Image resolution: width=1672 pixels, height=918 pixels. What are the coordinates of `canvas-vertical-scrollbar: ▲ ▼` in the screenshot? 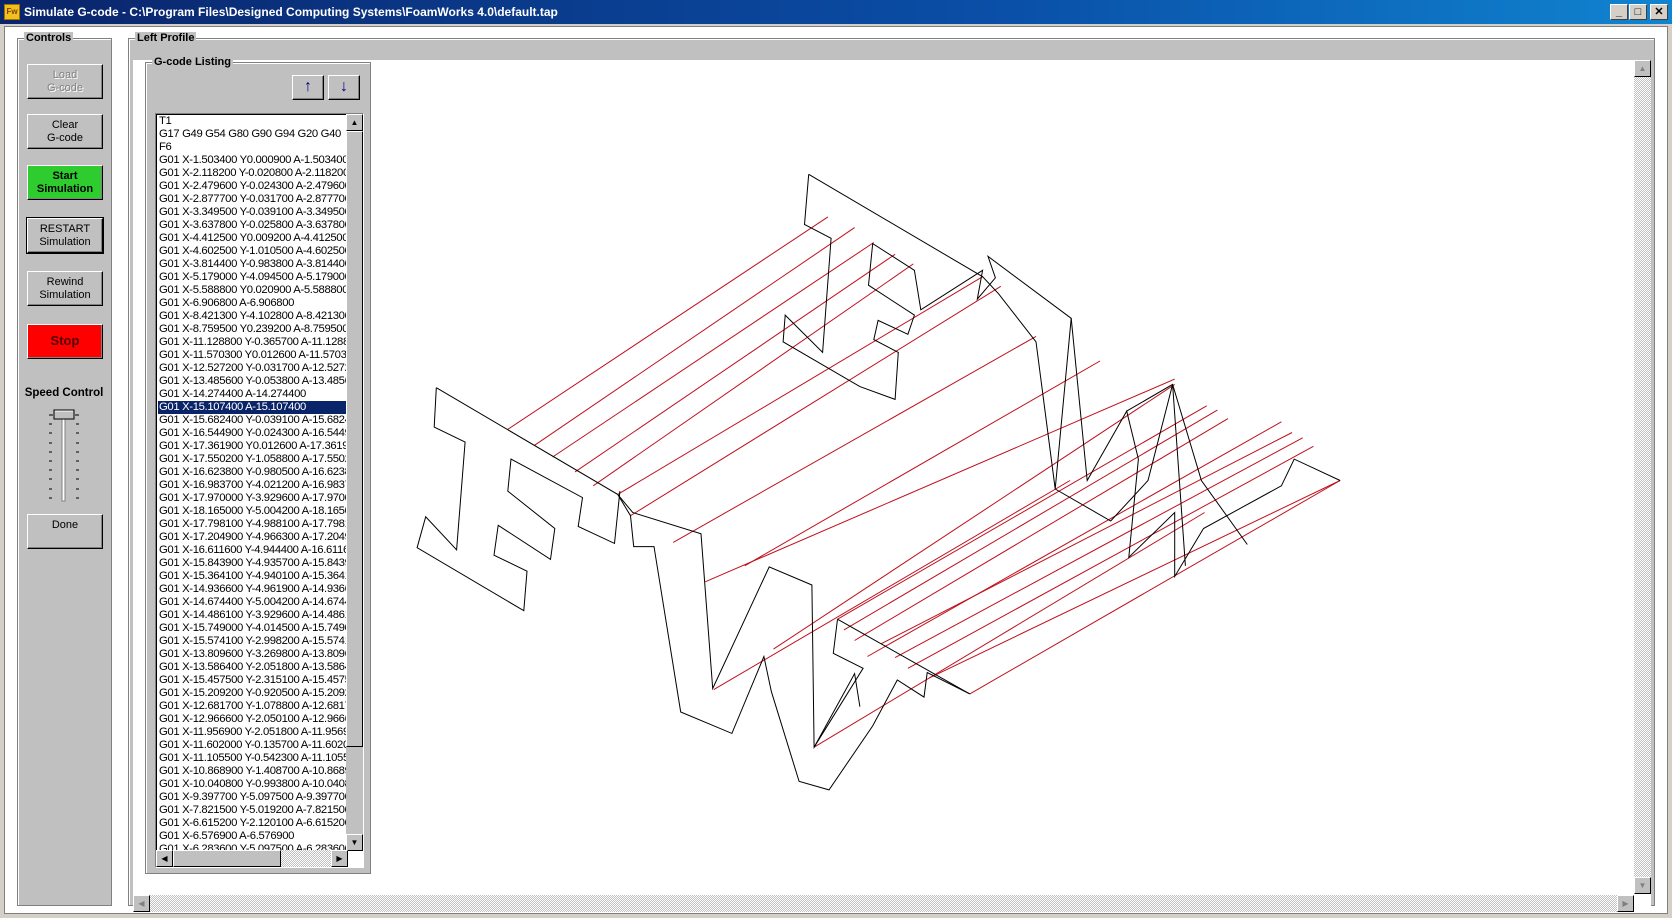 It's located at (1642, 477).